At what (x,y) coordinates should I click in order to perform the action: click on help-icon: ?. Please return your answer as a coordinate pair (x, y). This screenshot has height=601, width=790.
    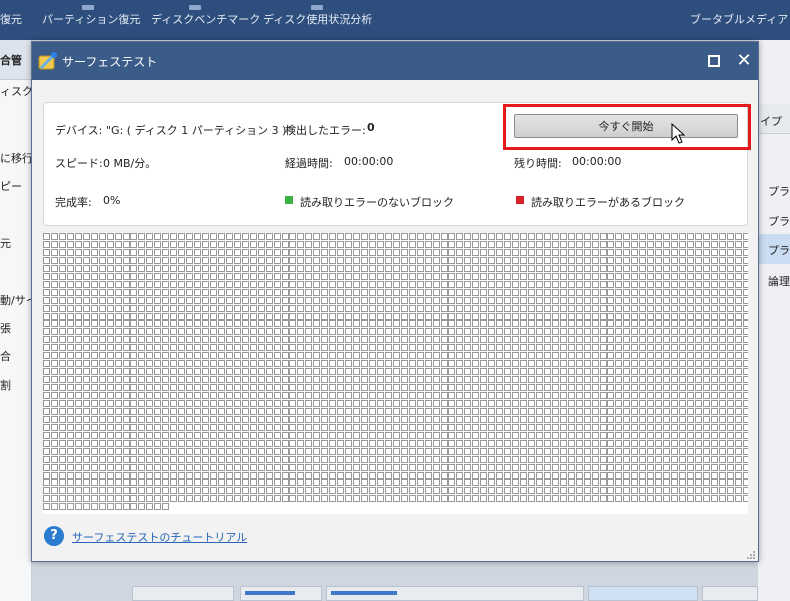
    Looking at the image, I should click on (54, 536).